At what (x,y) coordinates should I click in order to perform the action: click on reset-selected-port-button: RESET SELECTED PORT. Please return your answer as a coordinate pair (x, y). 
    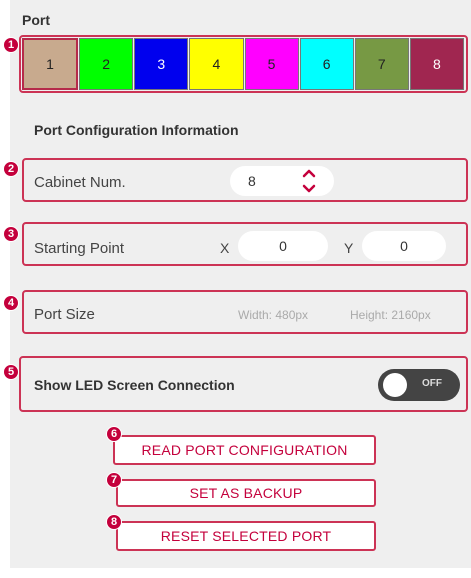
    Looking at the image, I should click on (246, 536).